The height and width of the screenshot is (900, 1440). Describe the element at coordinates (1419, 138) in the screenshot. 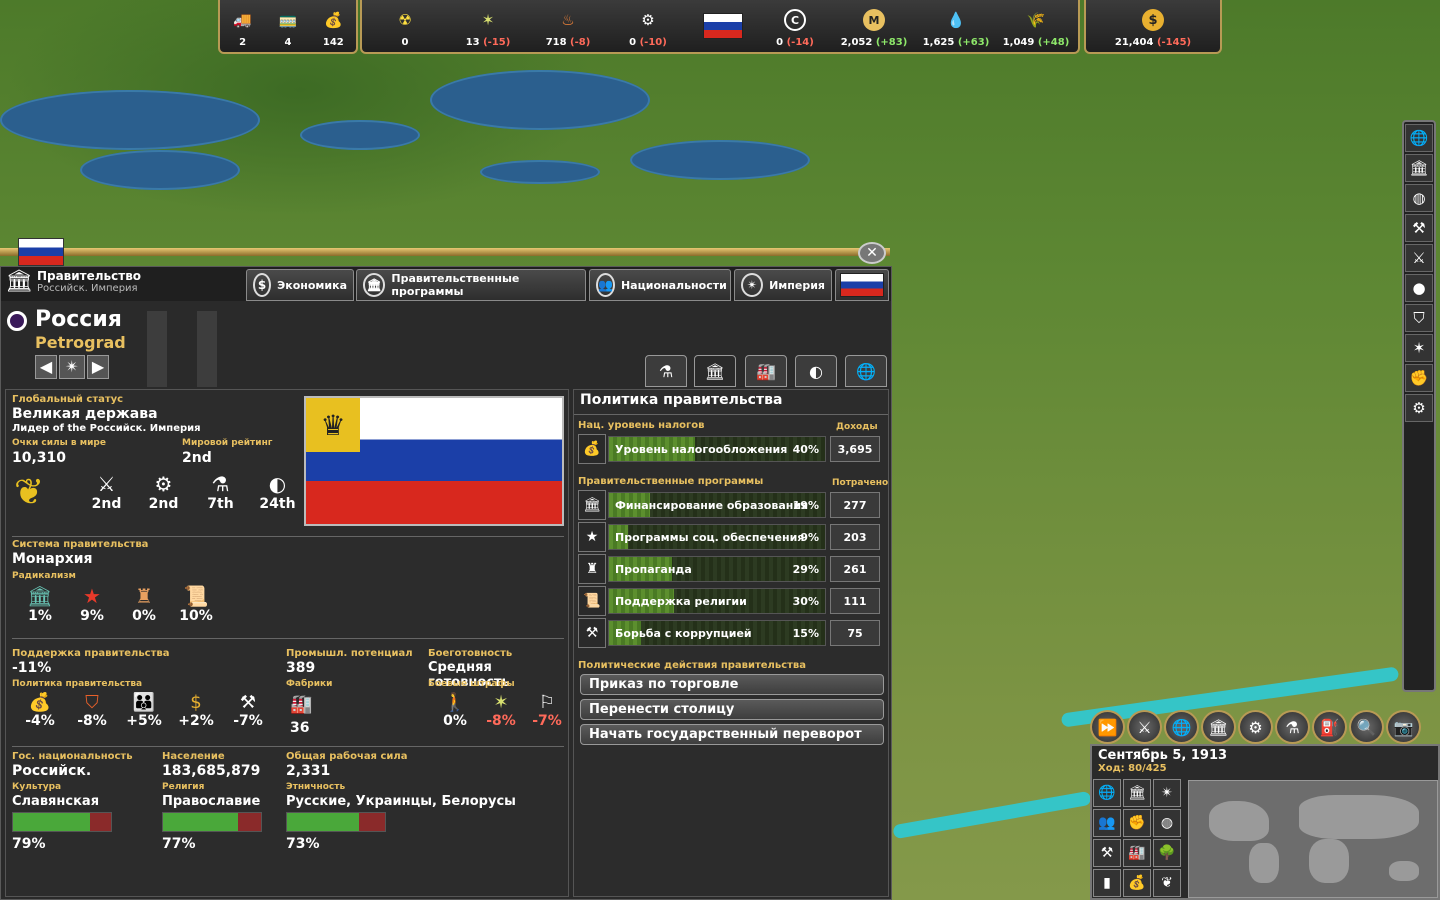

I see `sidebar-globe: 🌐` at that location.